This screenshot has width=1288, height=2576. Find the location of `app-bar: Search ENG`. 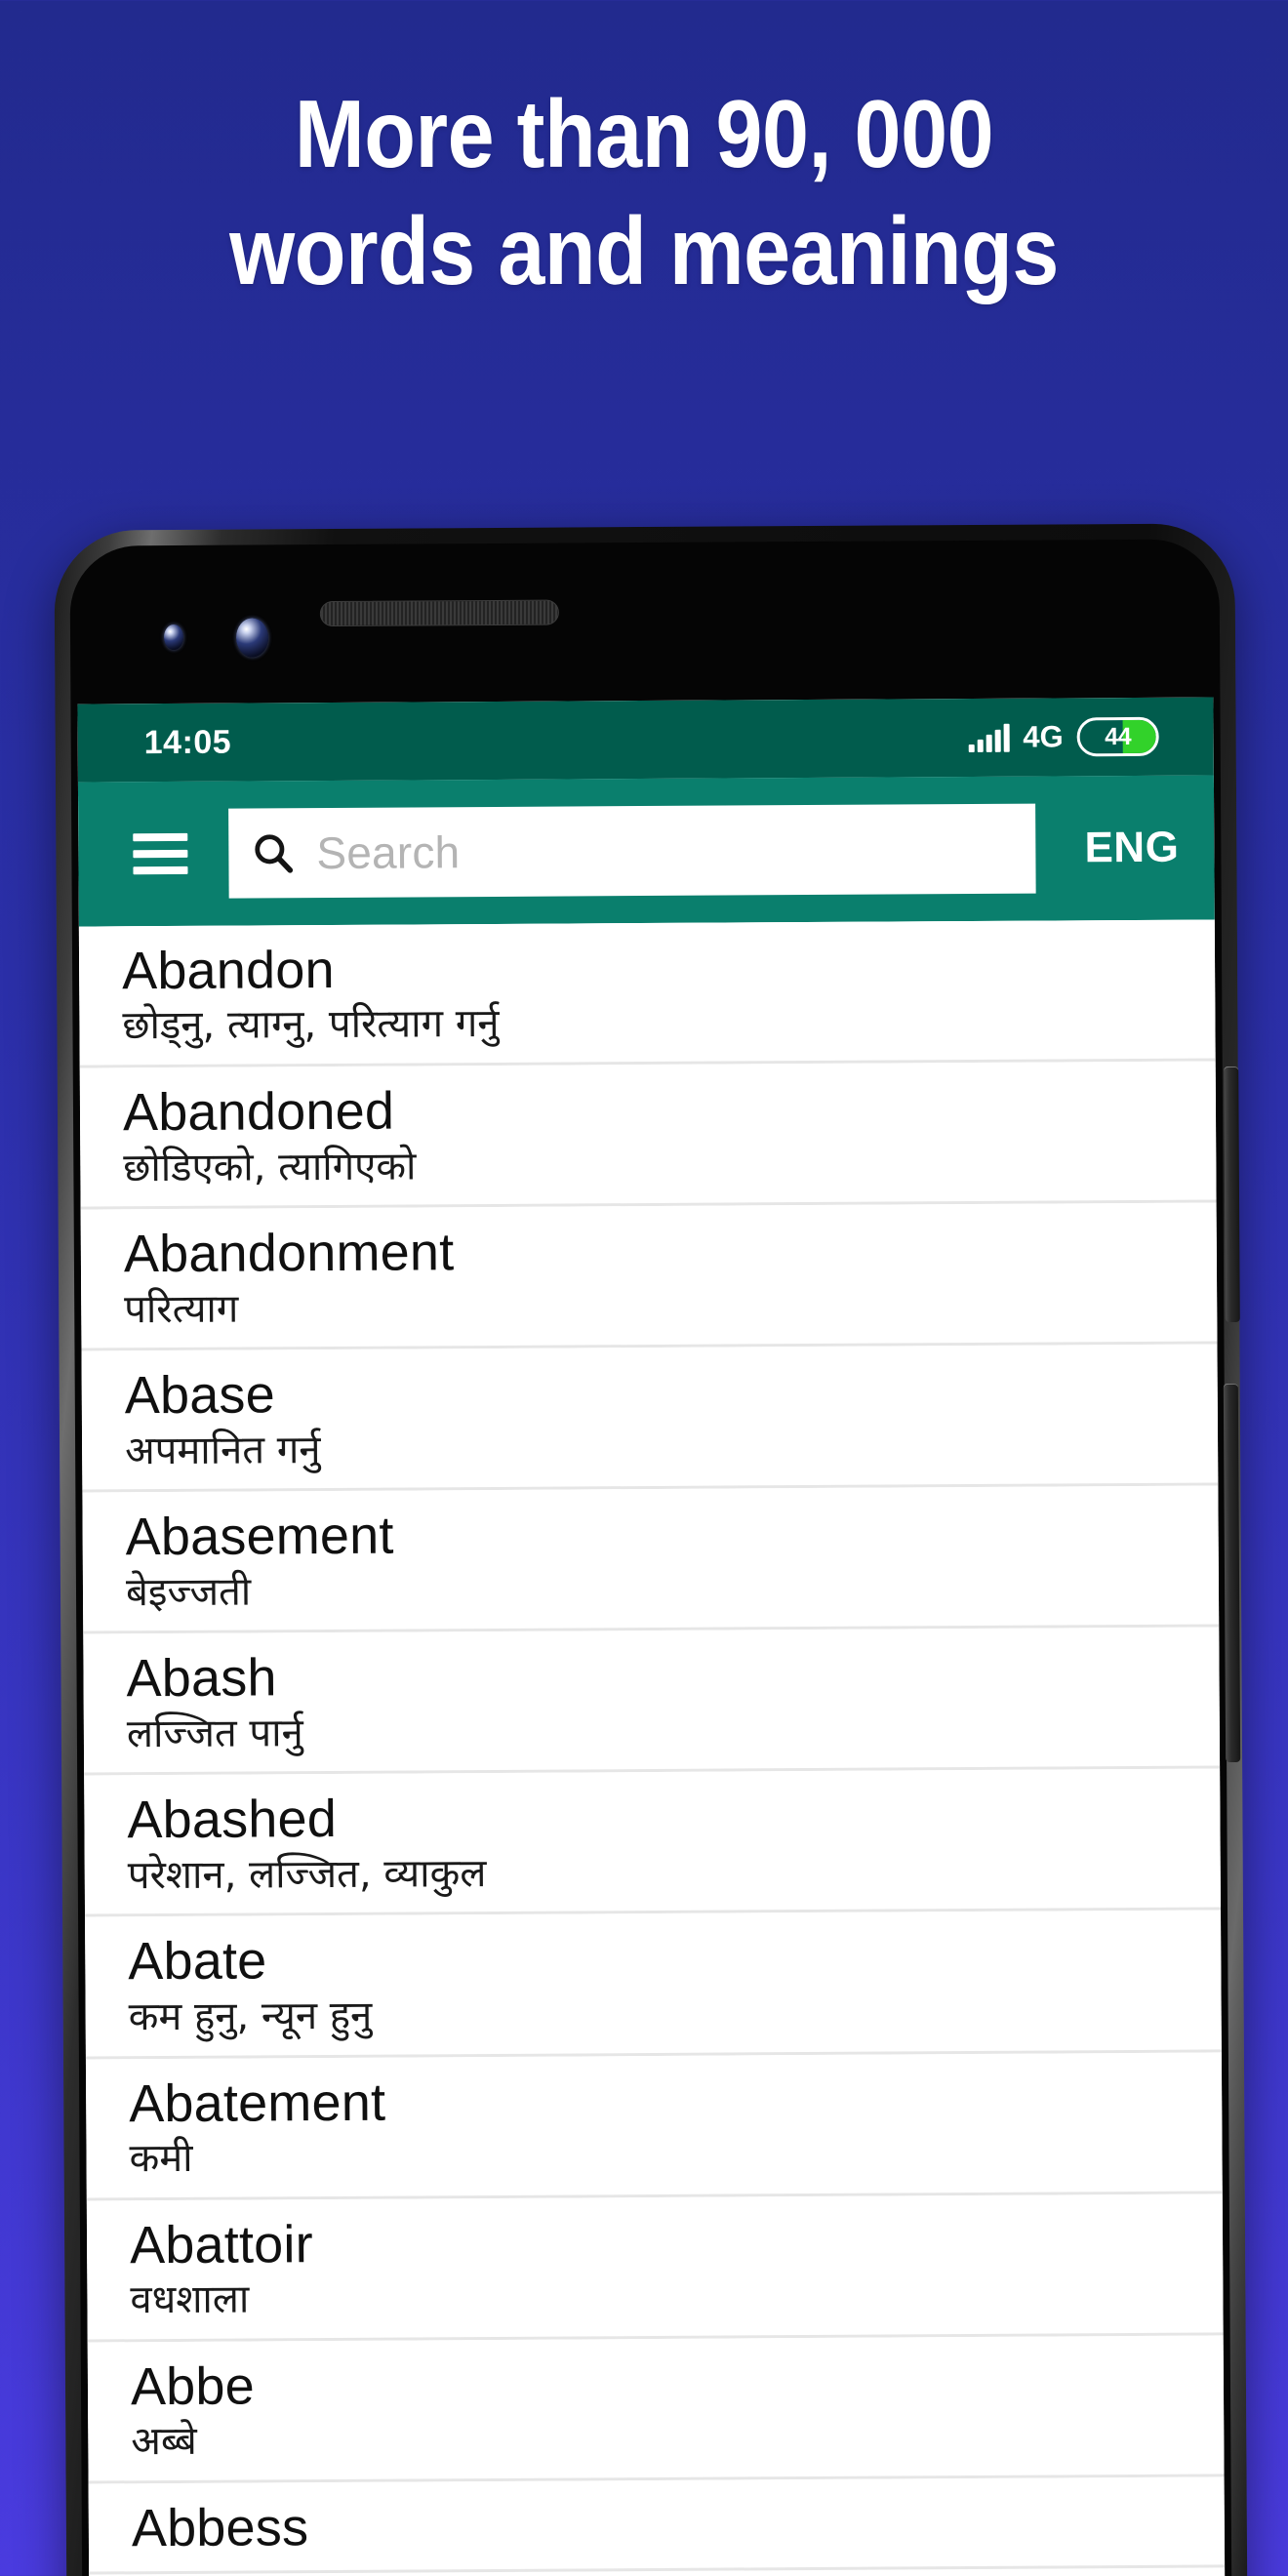

app-bar: Search ENG is located at coordinates (646, 851).